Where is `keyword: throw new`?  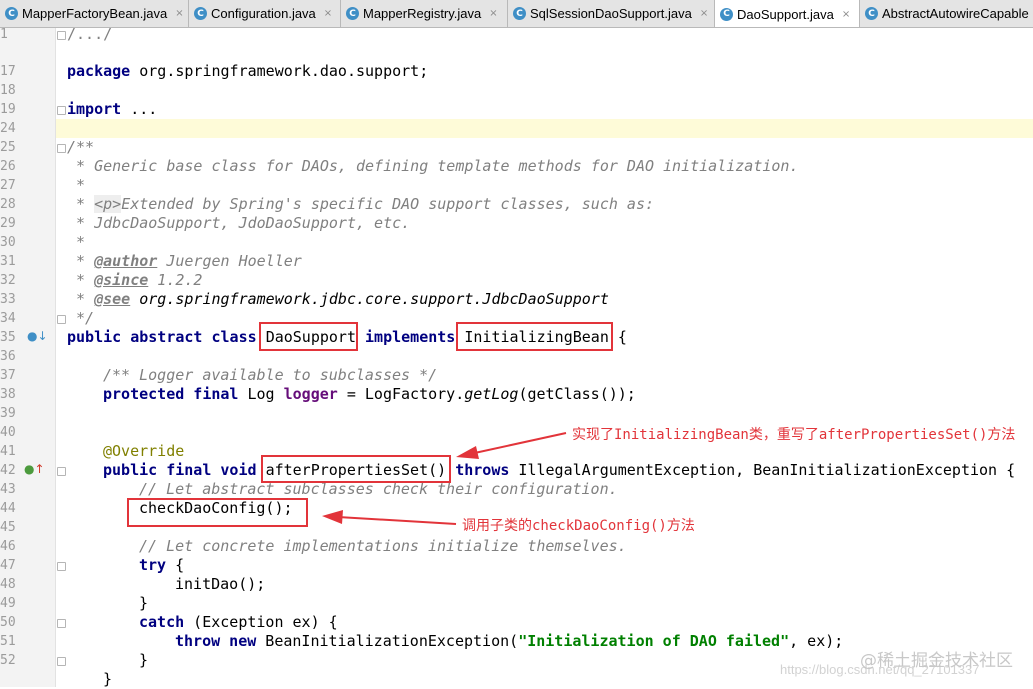
keyword: throw new is located at coordinates (216, 641).